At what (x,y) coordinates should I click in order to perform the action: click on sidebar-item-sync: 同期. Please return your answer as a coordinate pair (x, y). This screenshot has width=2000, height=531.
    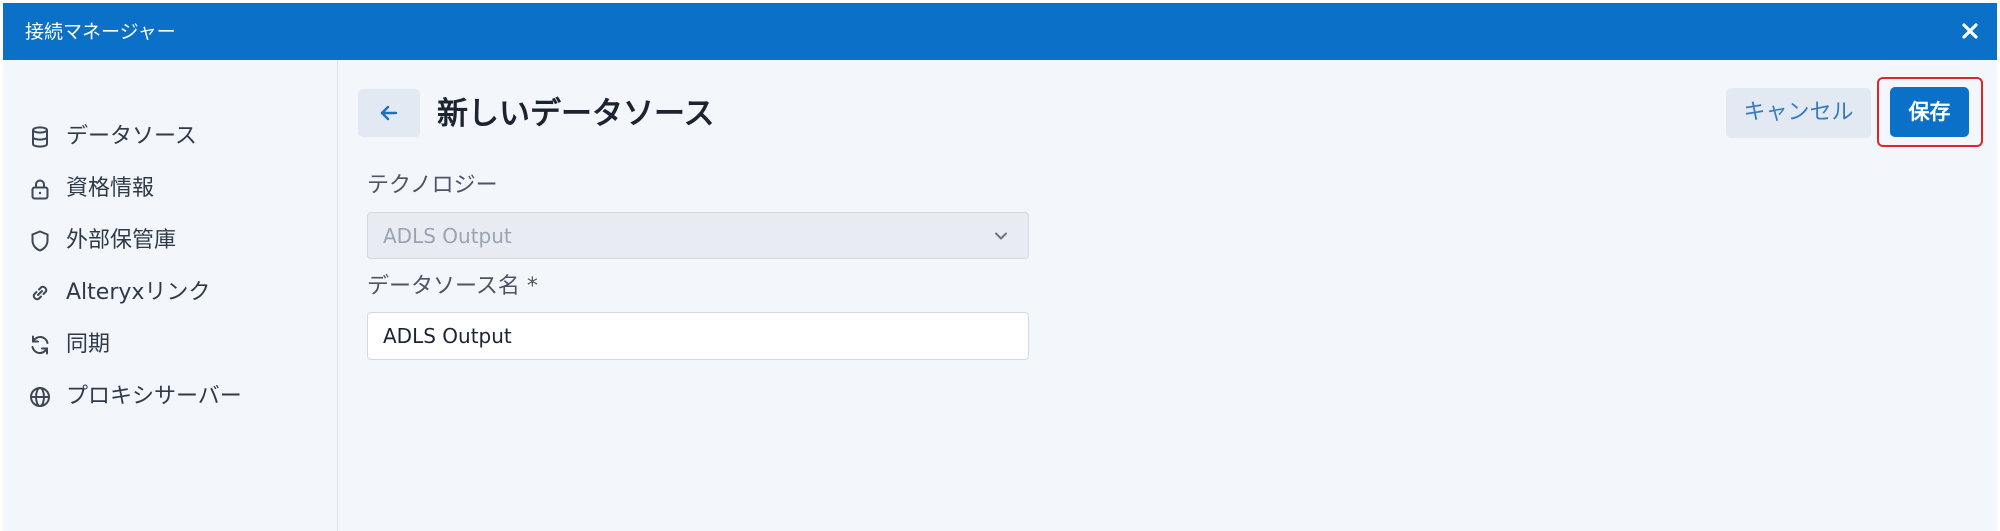
    Looking at the image, I should click on (170, 345).